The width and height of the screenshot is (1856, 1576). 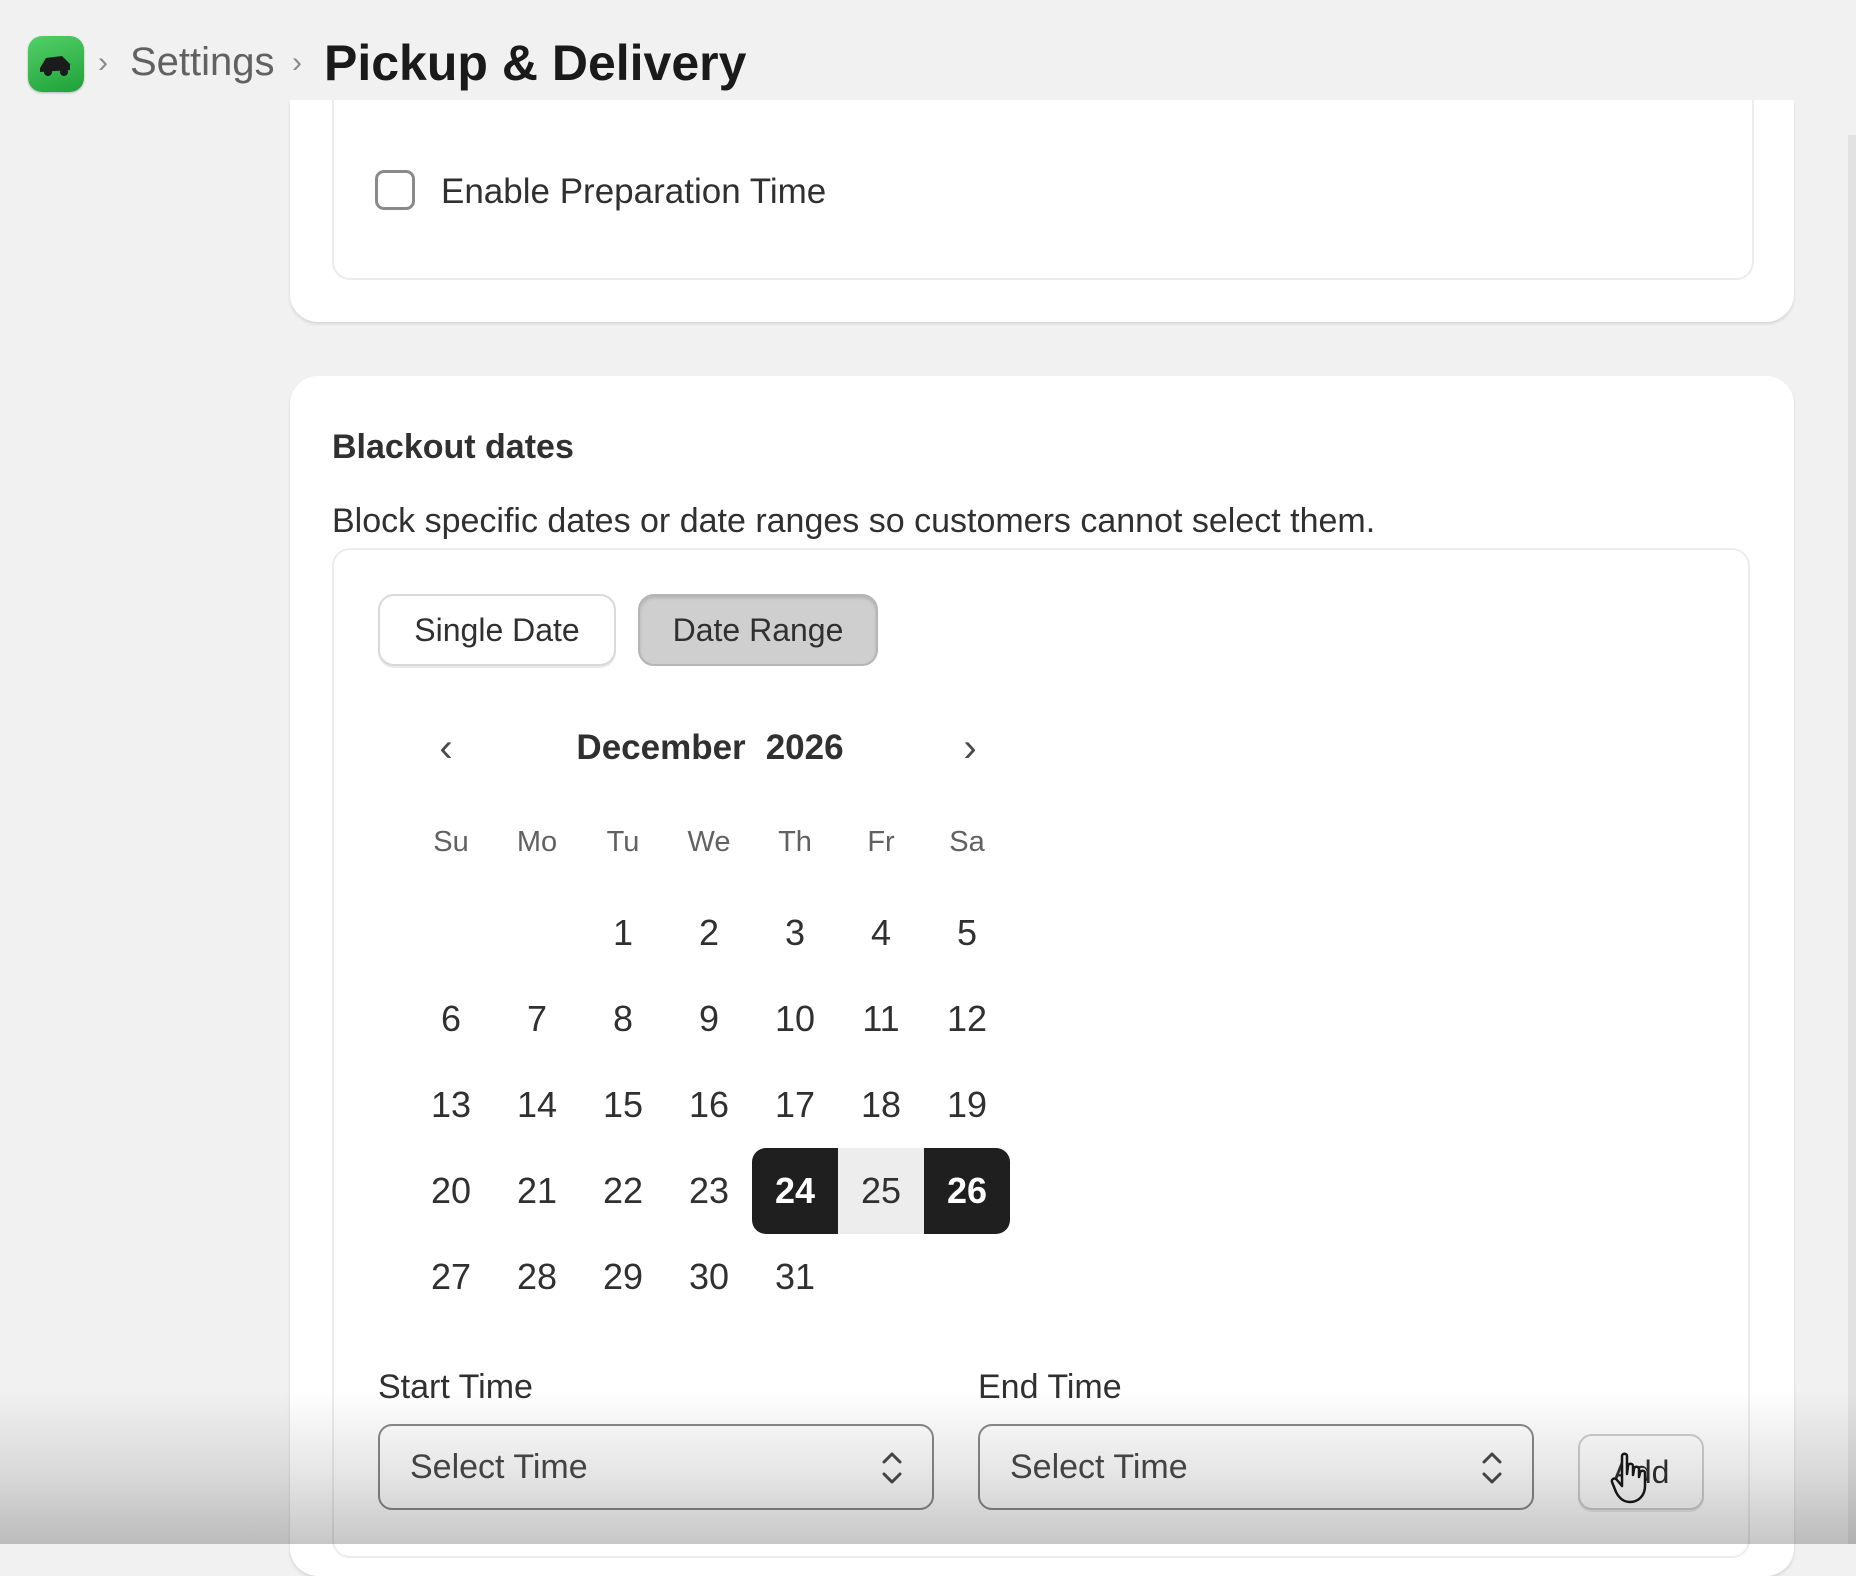 I want to click on calendar-day: 28, so click(x=537, y=1277).